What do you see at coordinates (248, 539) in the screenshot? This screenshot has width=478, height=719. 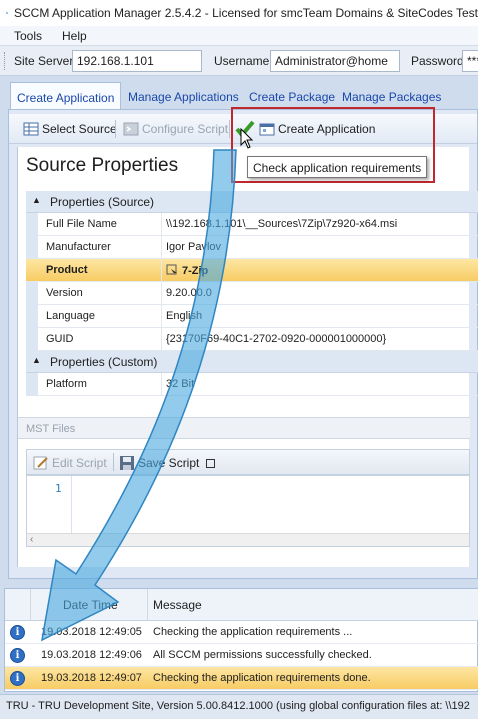 I see `horizontal-scrollbar: ‹` at bounding box center [248, 539].